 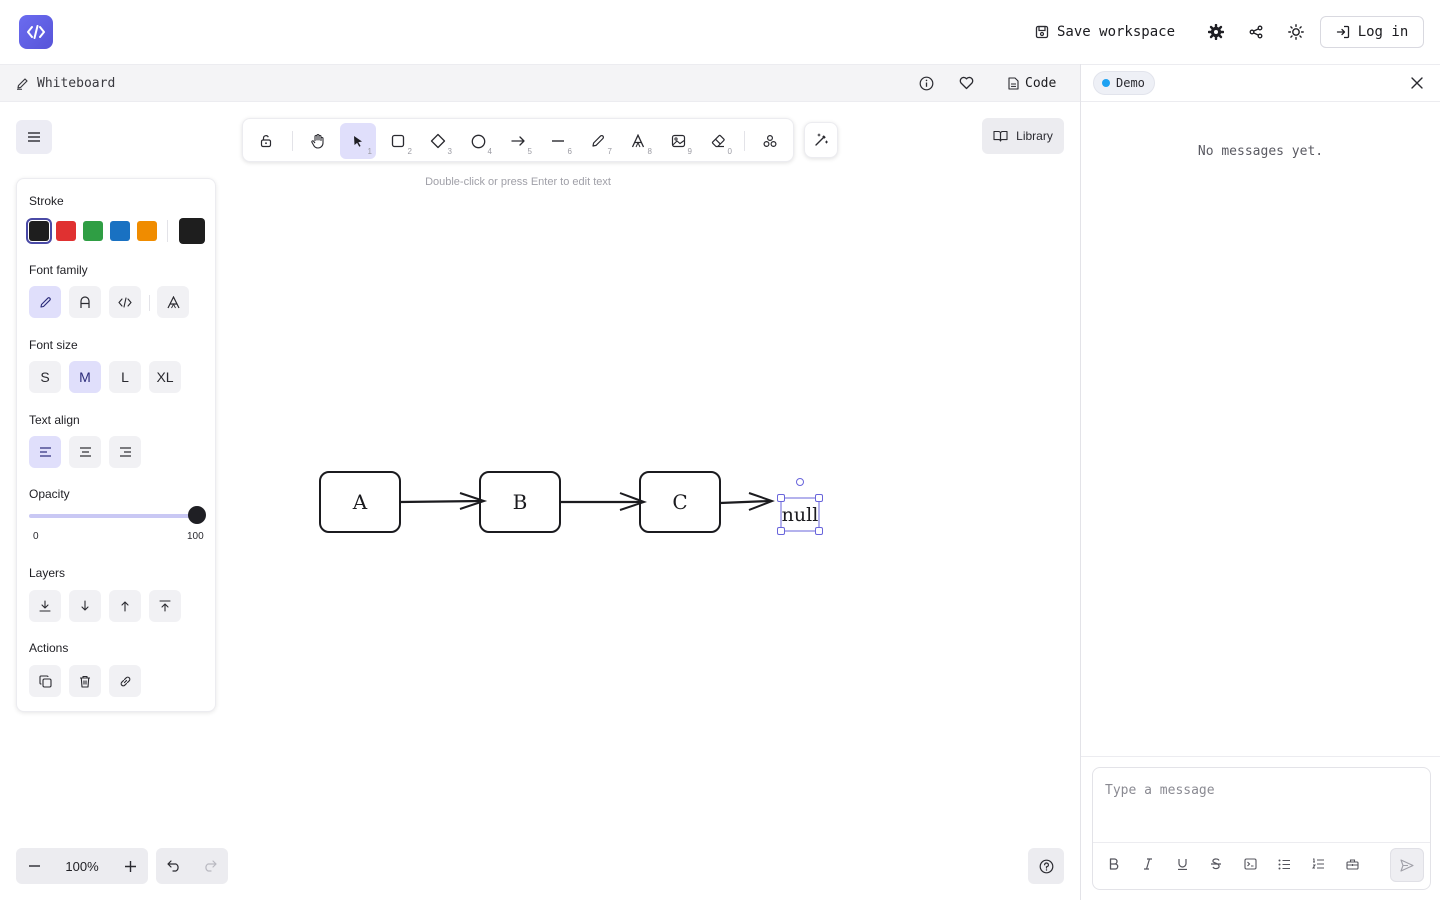 I want to click on link-button, so click(x=125, y=681).